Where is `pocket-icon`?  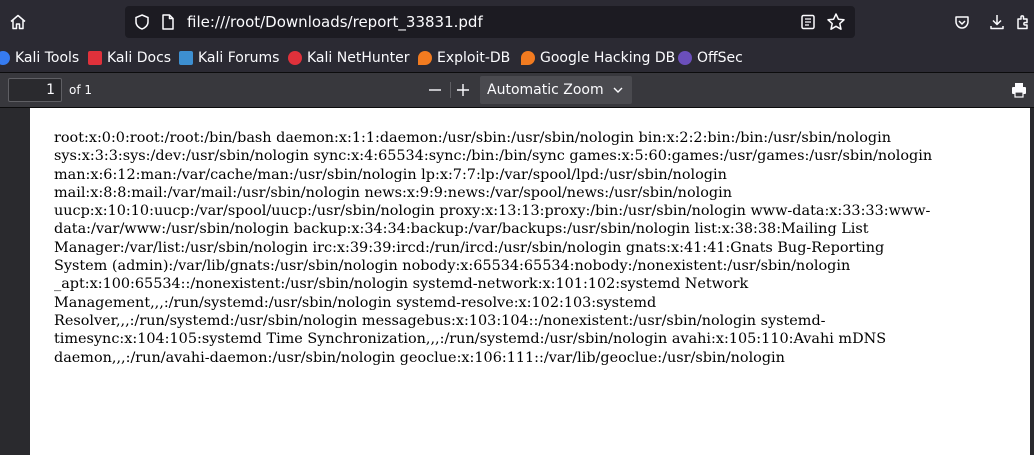 pocket-icon is located at coordinates (962, 22).